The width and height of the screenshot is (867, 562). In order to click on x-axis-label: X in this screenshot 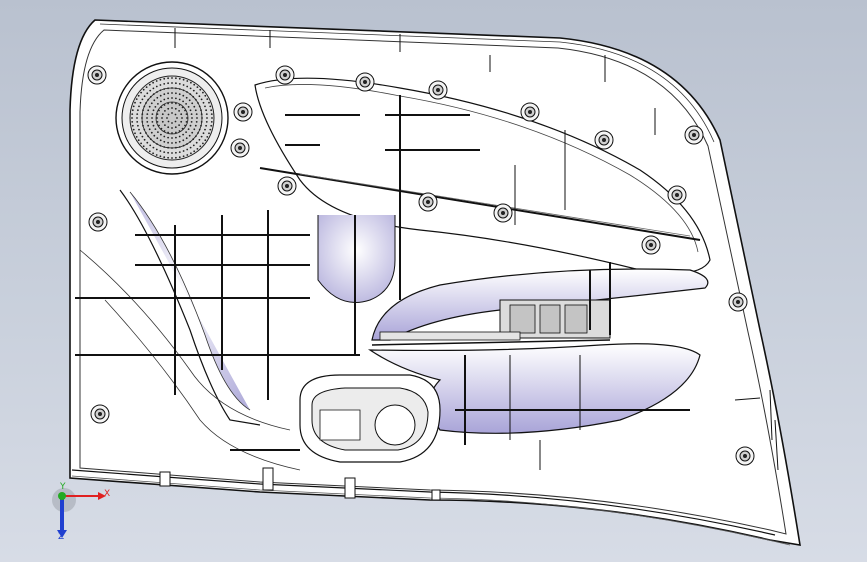, I will do `click(107, 494)`.